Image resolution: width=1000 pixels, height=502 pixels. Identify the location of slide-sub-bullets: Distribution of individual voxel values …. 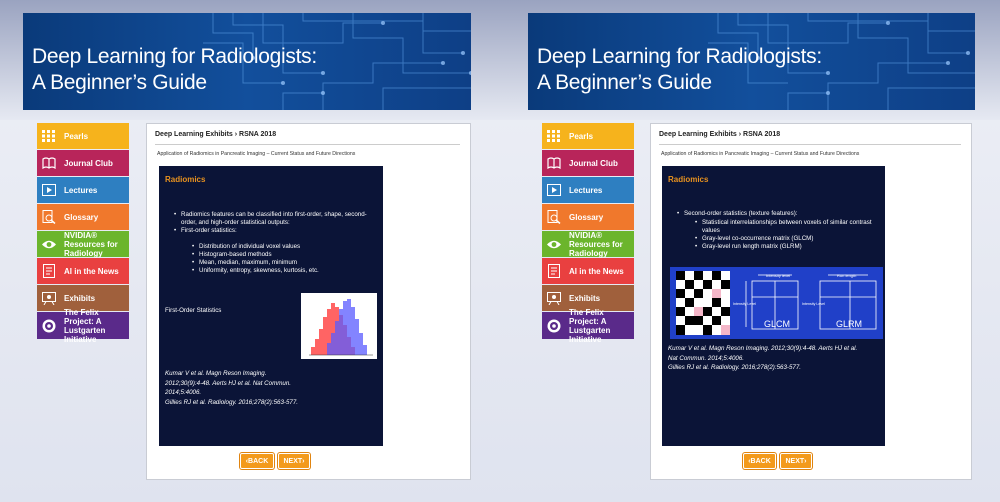
(285, 259).